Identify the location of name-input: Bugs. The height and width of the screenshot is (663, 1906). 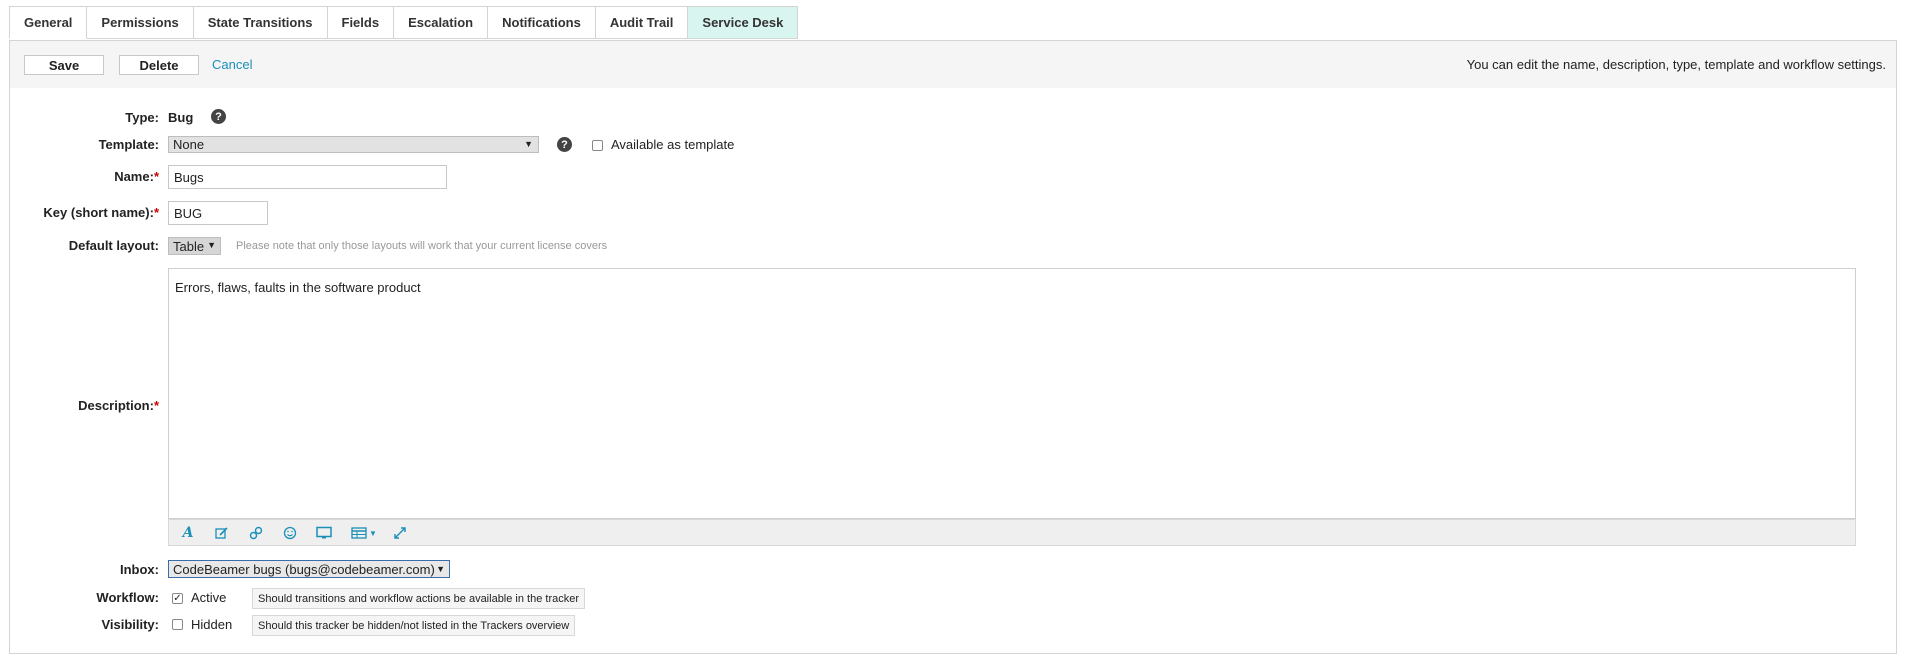
(307, 177).